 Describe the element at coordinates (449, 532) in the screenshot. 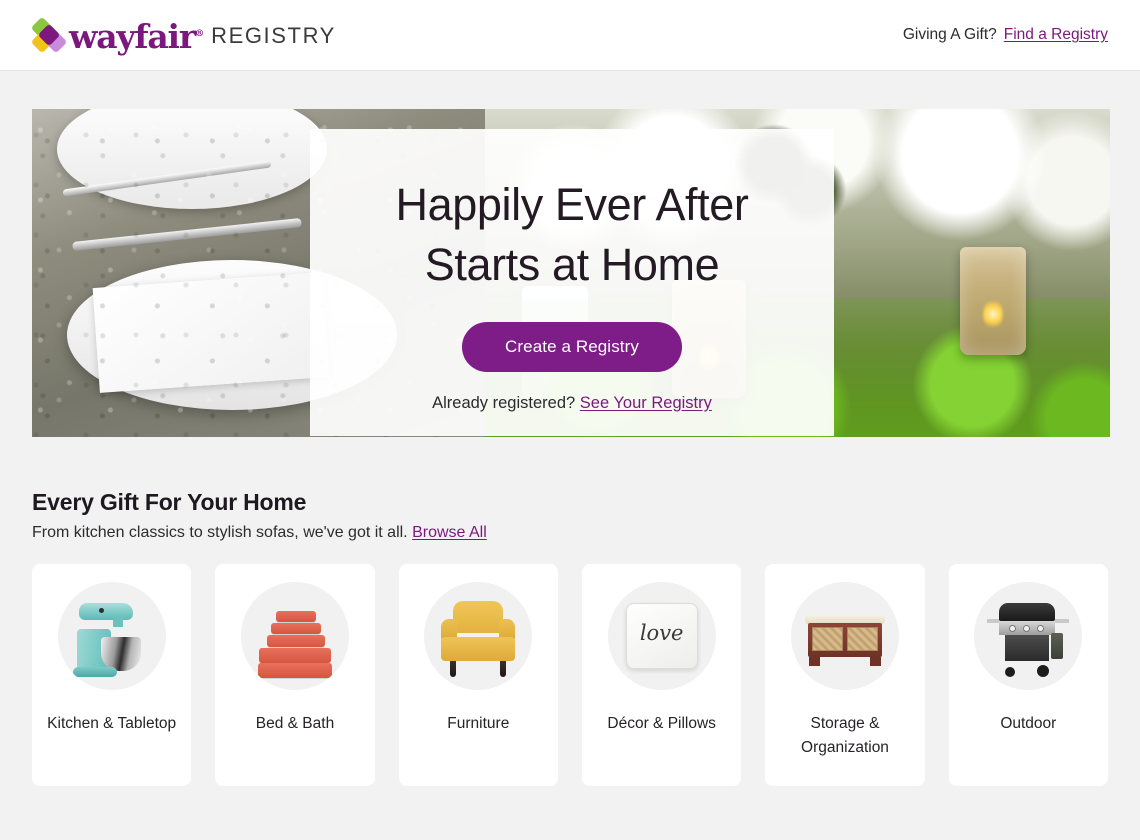

I see `browse-all-link: Browse All` at that location.